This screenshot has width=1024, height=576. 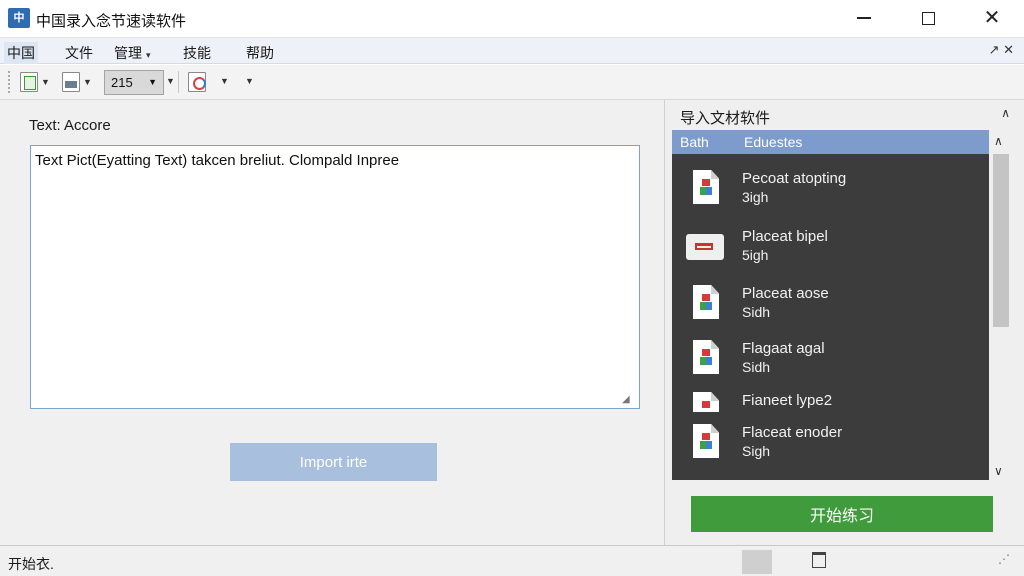 What do you see at coordinates (1001, 240) in the screenshot?
I see `scrollbar-thumb` at bounding box center [1001, 240].